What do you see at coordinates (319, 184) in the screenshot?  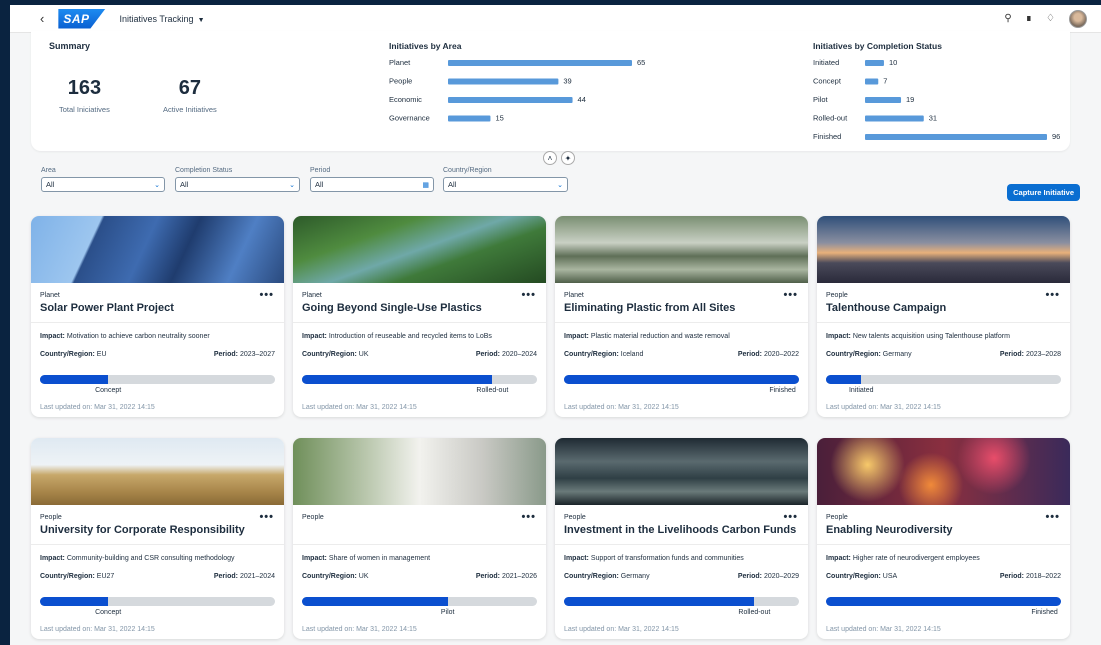 I see `filter-period-value: All` at bounding box center [319, 184].